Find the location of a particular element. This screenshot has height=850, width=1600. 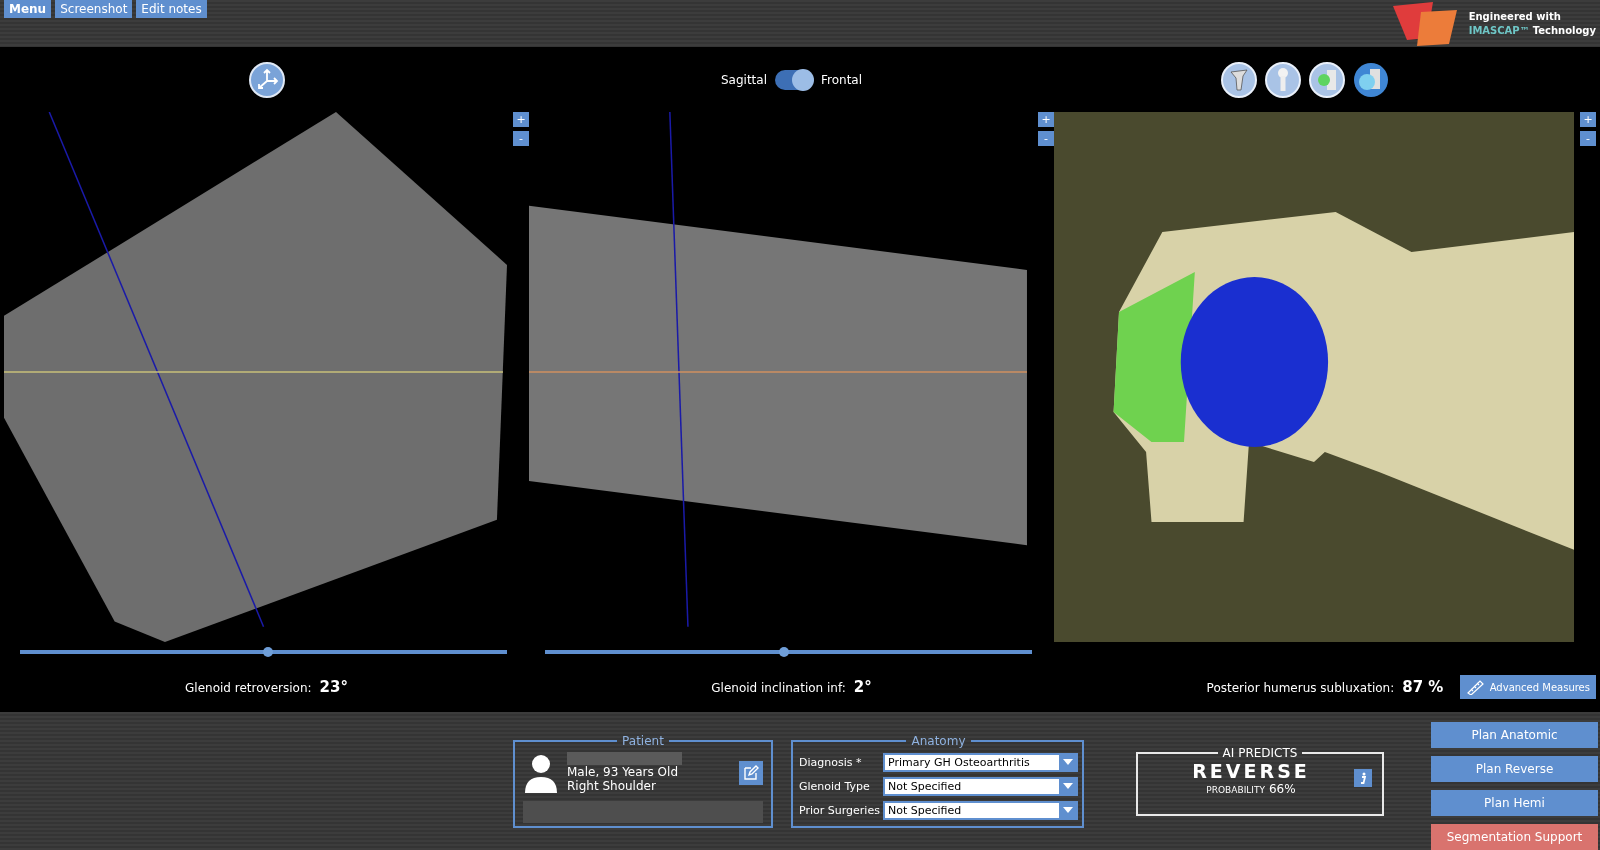

toolbar-button: Screenshot is located at coordinates (94, 9).